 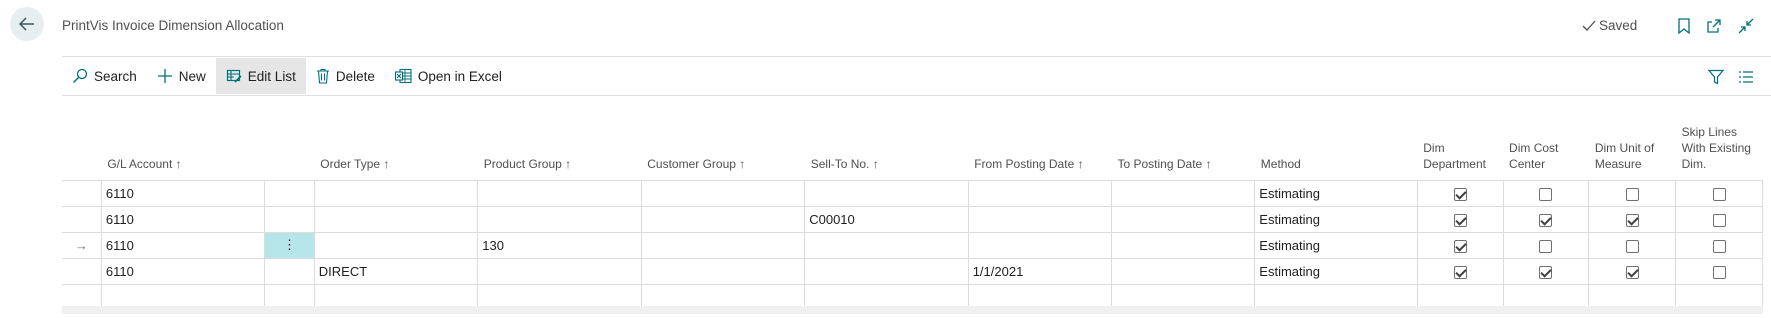 I want to click on row-menu-cell: ⋮, so click(x=289, y=245).